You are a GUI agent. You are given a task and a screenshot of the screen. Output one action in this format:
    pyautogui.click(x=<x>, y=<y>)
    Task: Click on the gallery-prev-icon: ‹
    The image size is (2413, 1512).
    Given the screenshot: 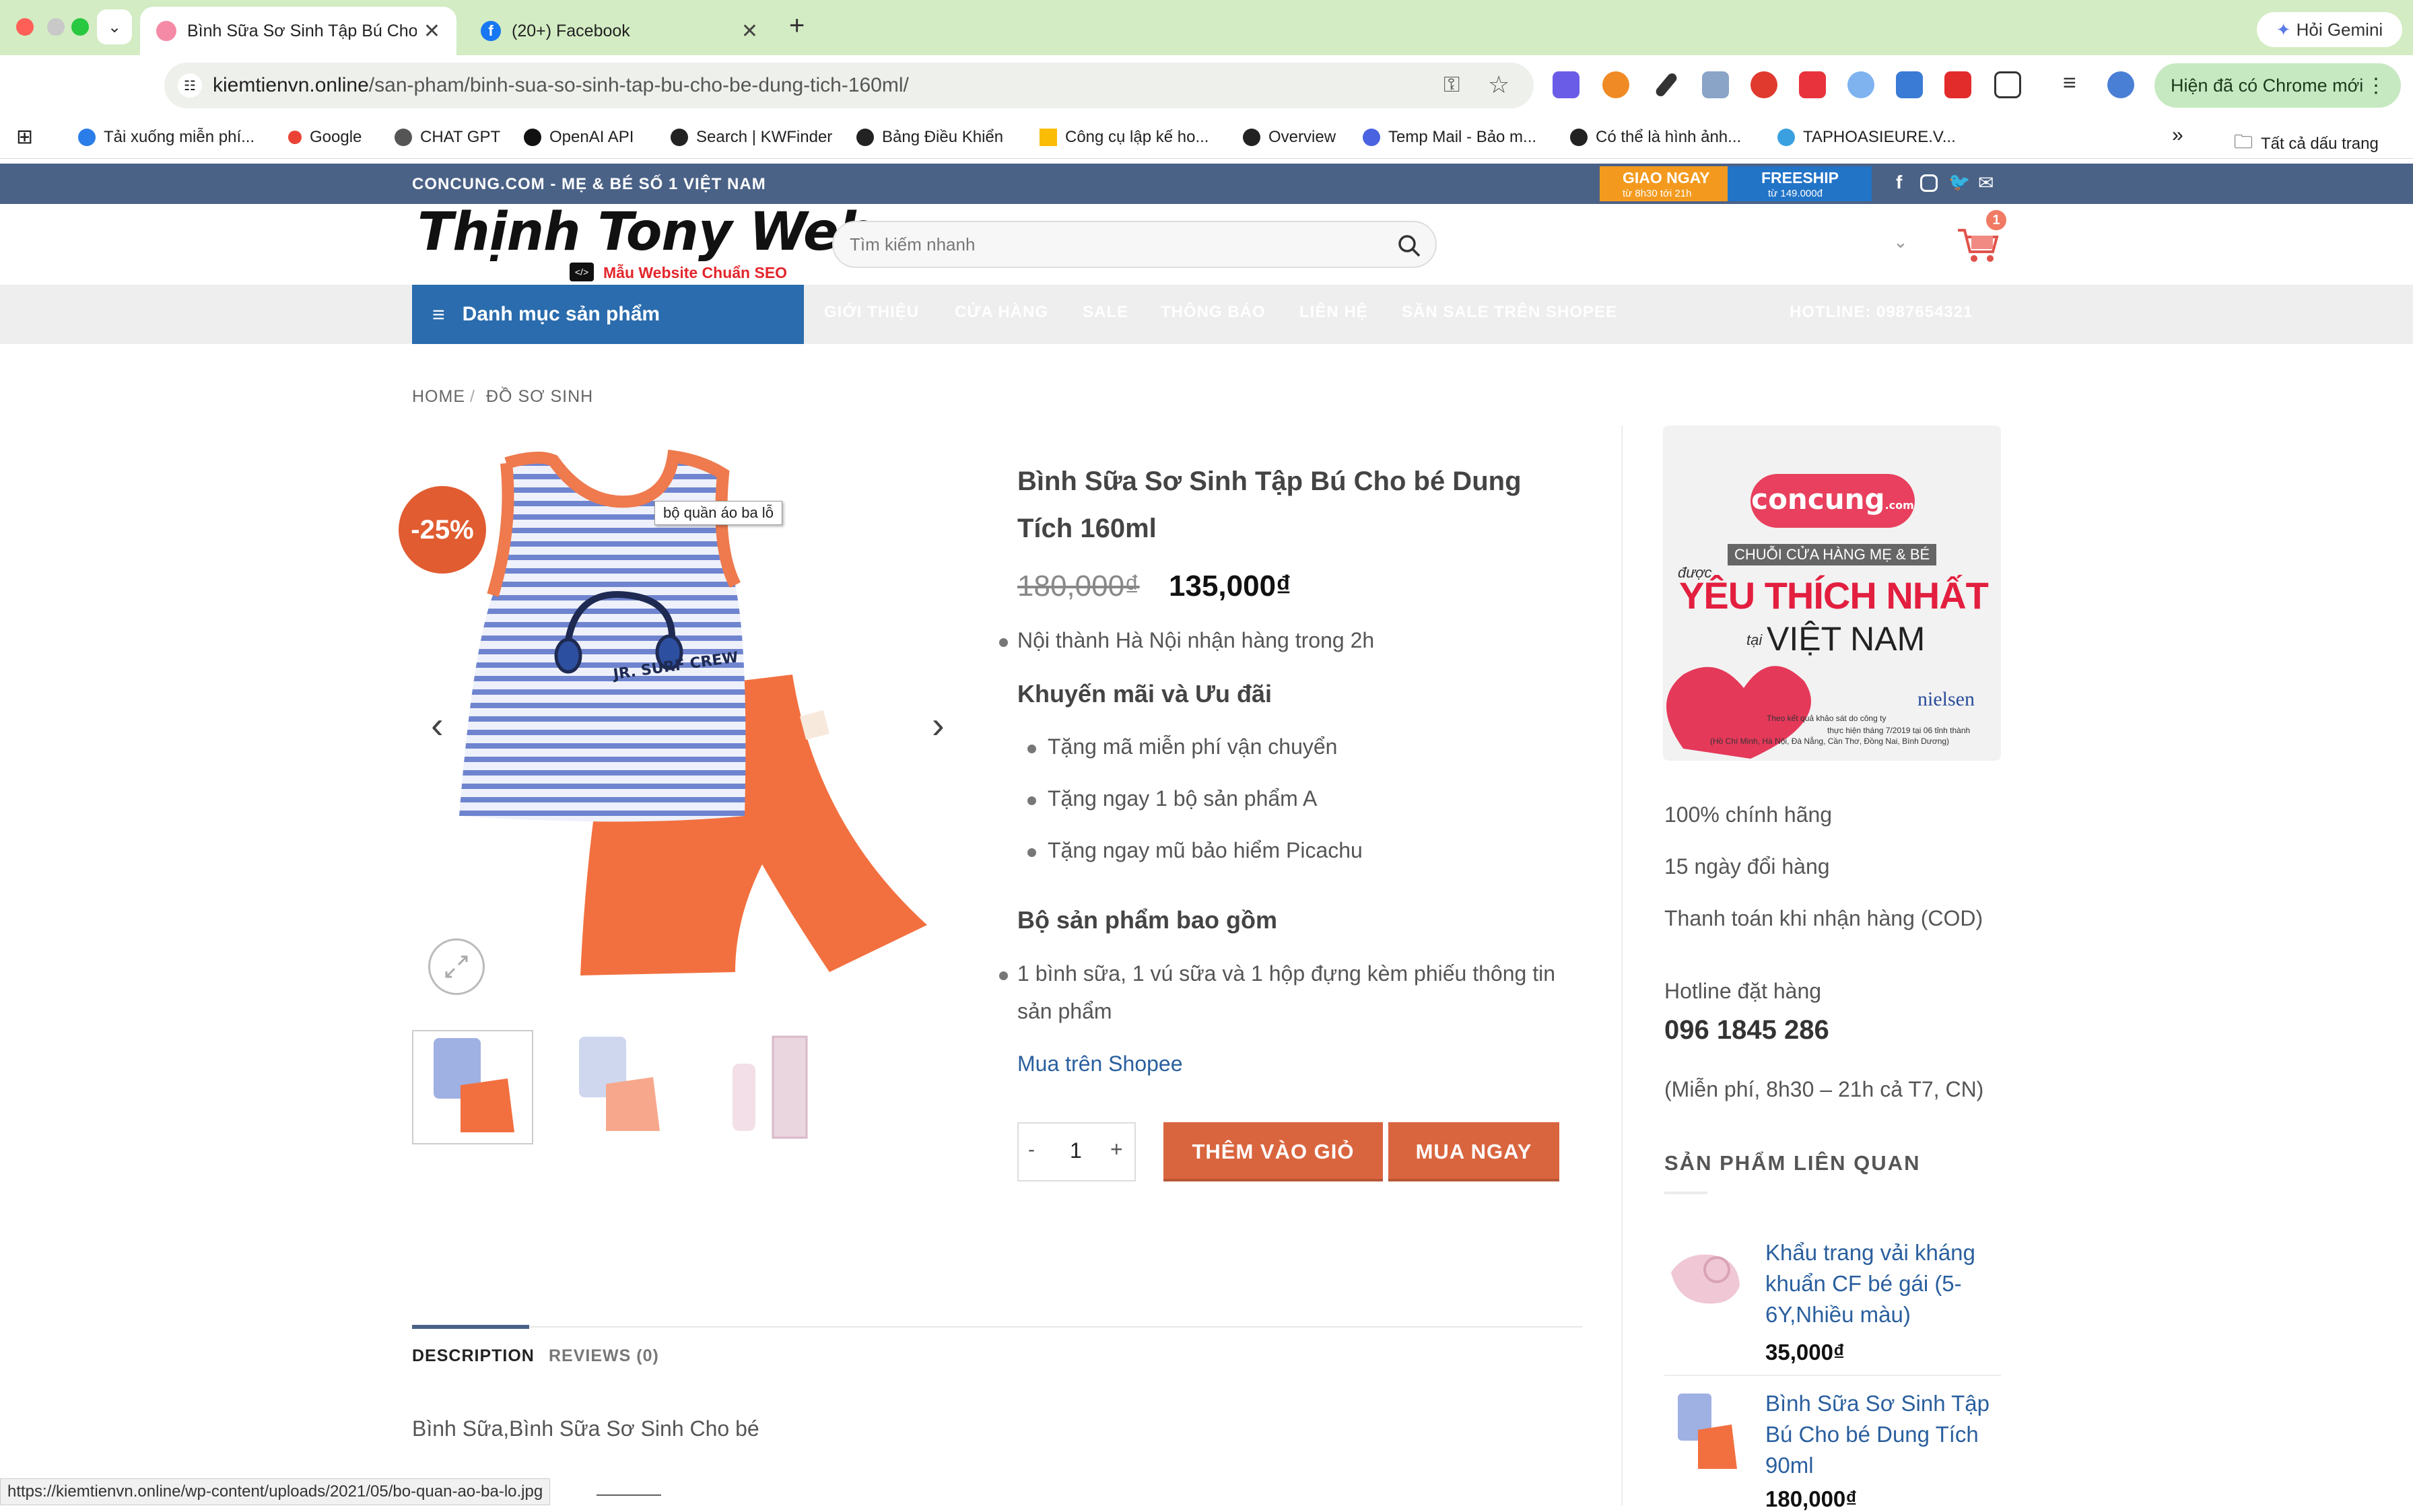 What is the action you would take?
    pyautogui.click(x=437, y=725)
    